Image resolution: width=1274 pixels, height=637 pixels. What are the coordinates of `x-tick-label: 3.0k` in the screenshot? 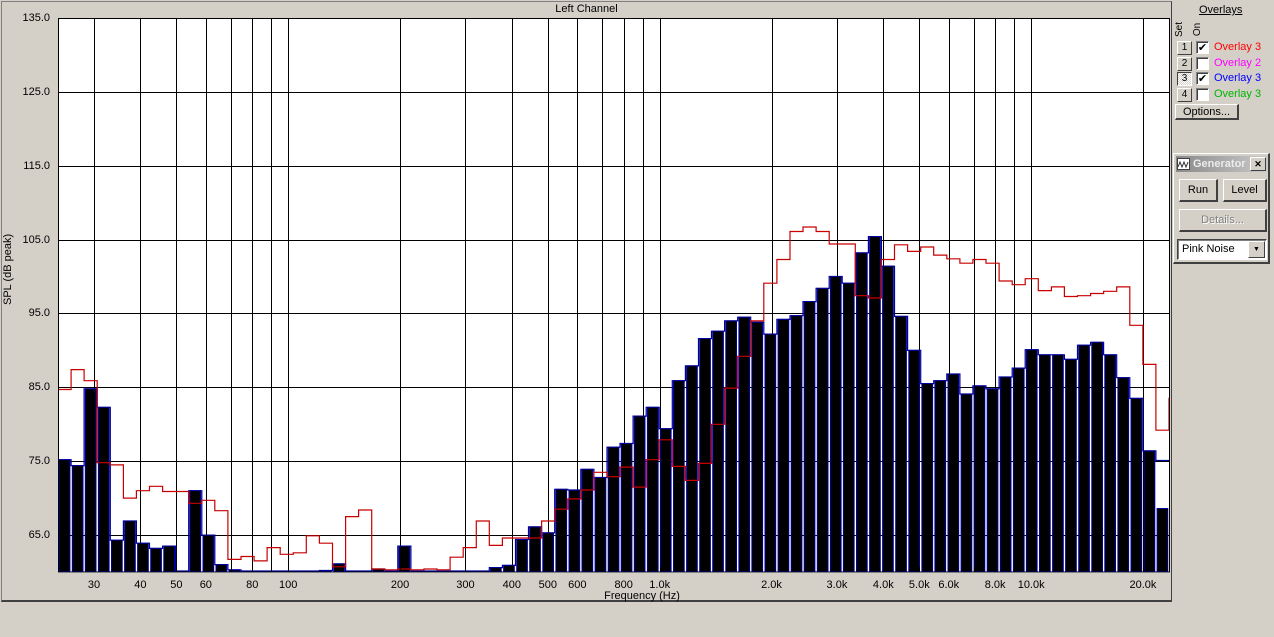 It's located at (837, 585).